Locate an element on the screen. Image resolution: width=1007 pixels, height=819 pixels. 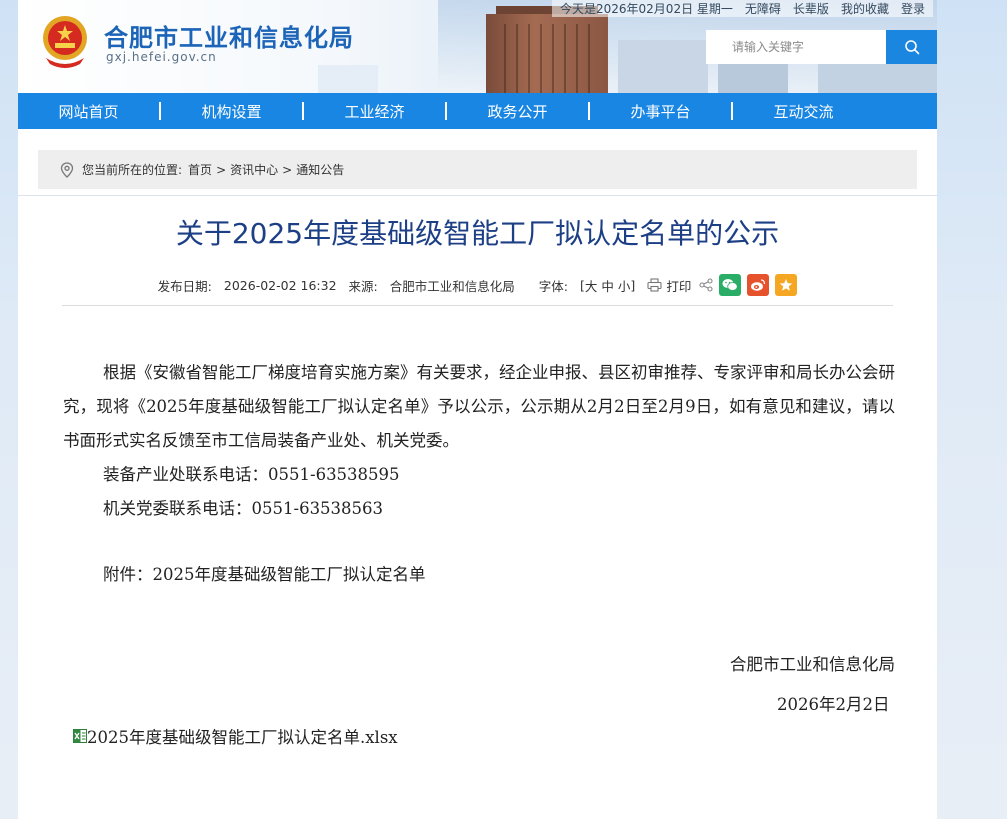
printer-icon is located at coordinates (654, 285).